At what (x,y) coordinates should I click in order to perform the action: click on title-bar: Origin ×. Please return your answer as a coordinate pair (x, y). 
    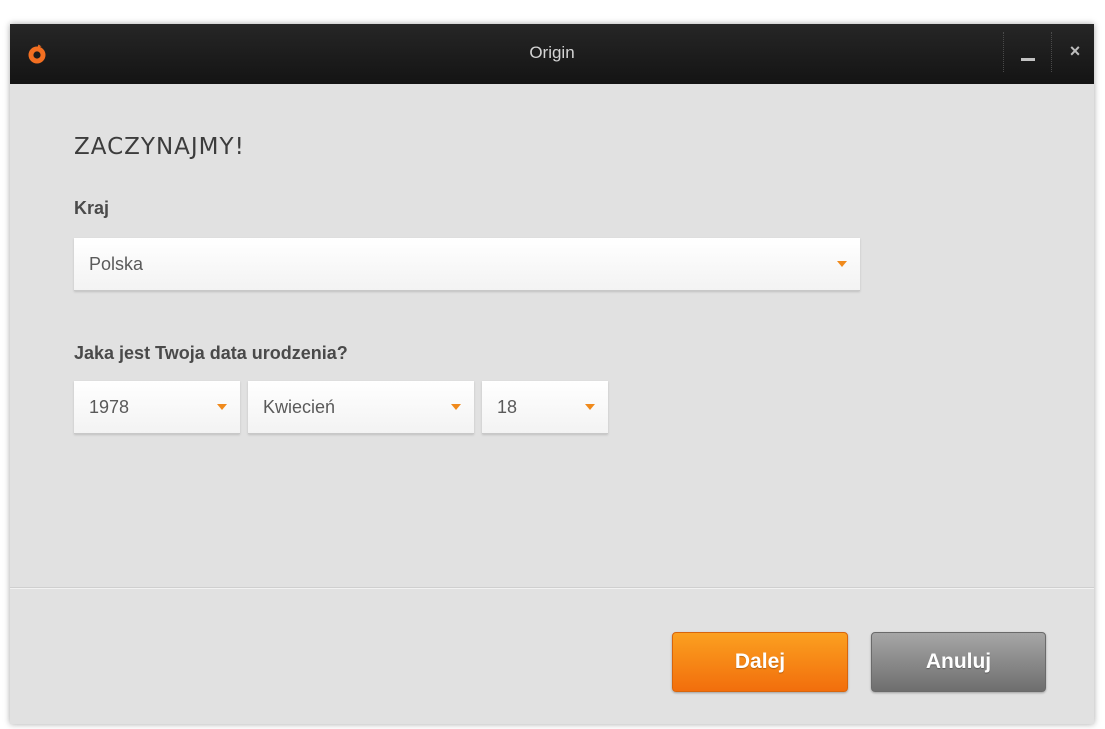
    Looking at the image, I should click on (552, 54).